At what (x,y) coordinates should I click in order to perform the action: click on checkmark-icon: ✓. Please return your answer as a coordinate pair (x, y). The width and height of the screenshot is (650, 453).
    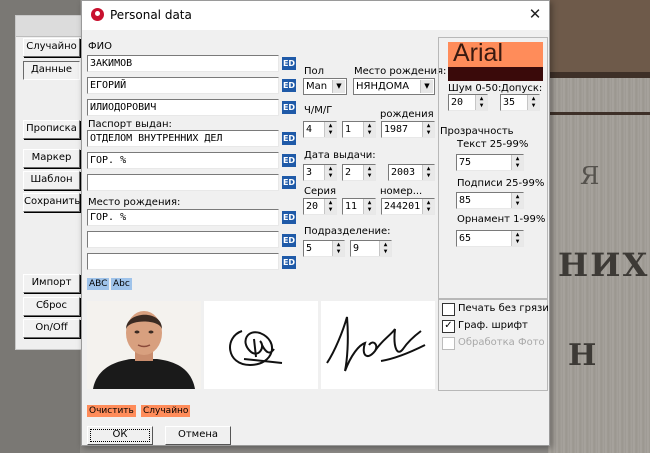
    Looking at the image, I should click on (448, 325).